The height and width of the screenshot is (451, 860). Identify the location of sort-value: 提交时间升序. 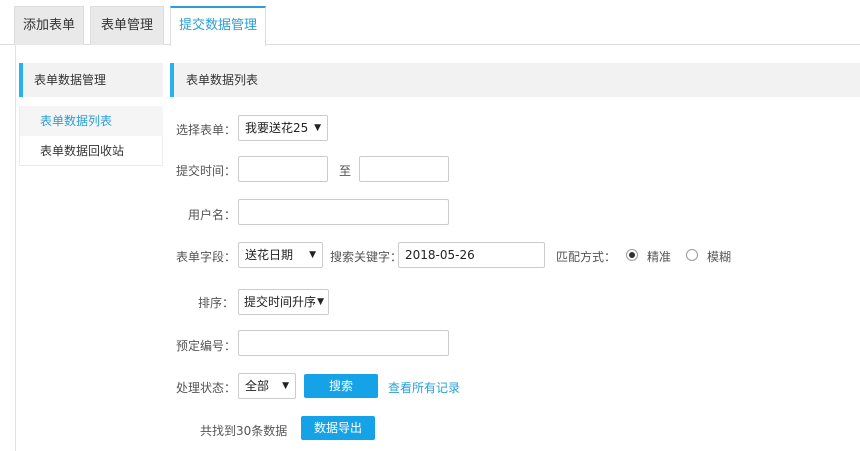
(280, 302).